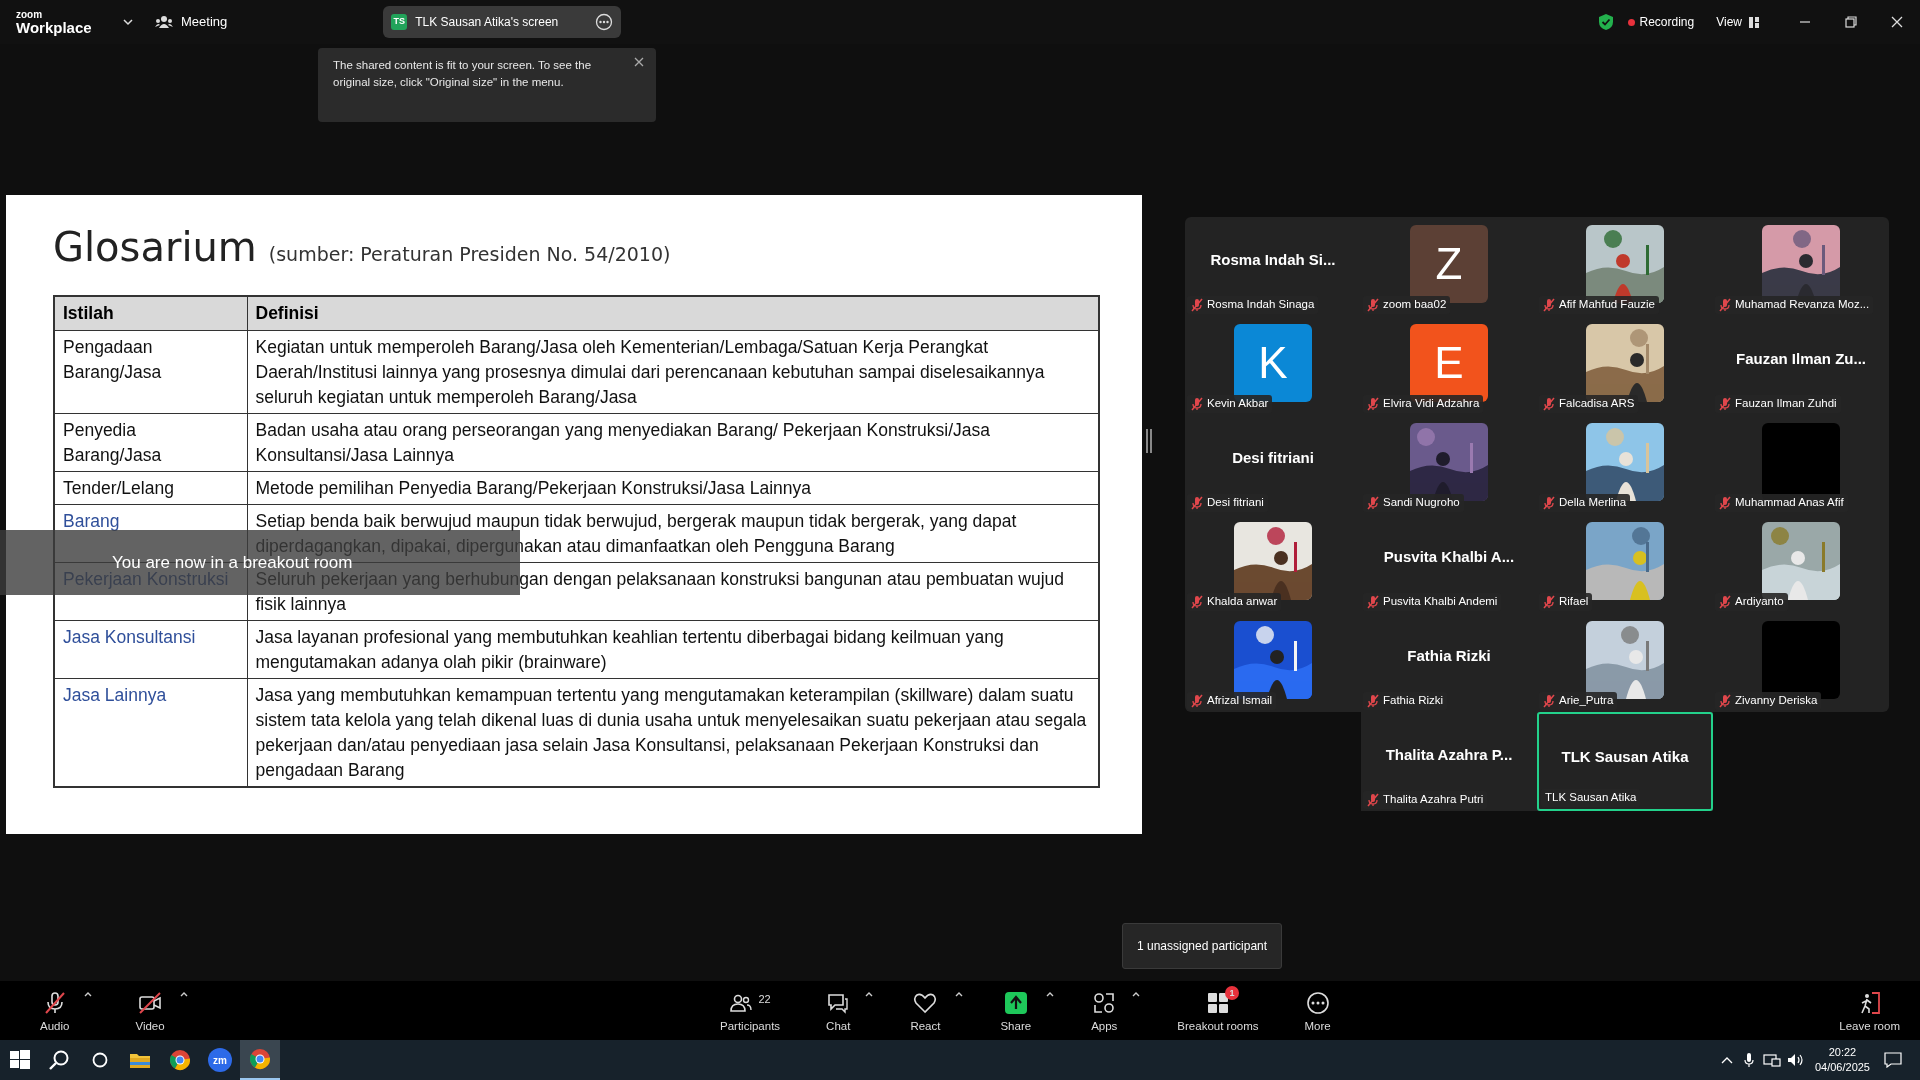 The height and width of the screenshot is (1080, 1920). I want to click on video-tile: Desi fitriani Desi fitriani, so click(1273, 464).